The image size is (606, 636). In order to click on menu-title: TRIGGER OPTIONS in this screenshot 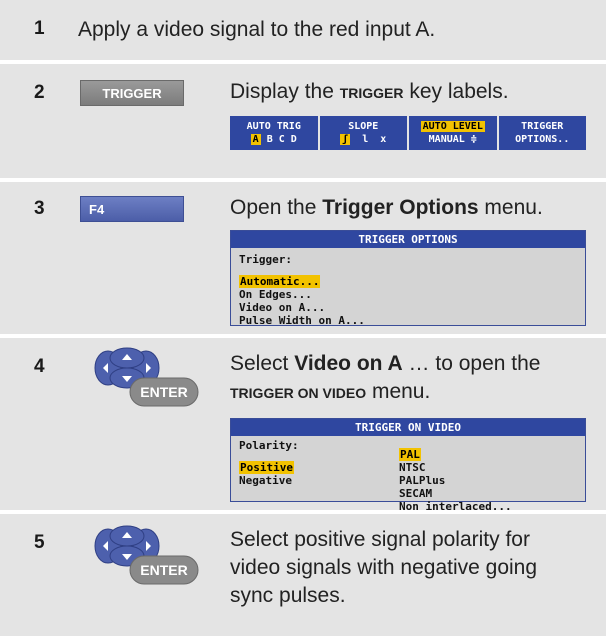, I will do `click(408, 239)`.